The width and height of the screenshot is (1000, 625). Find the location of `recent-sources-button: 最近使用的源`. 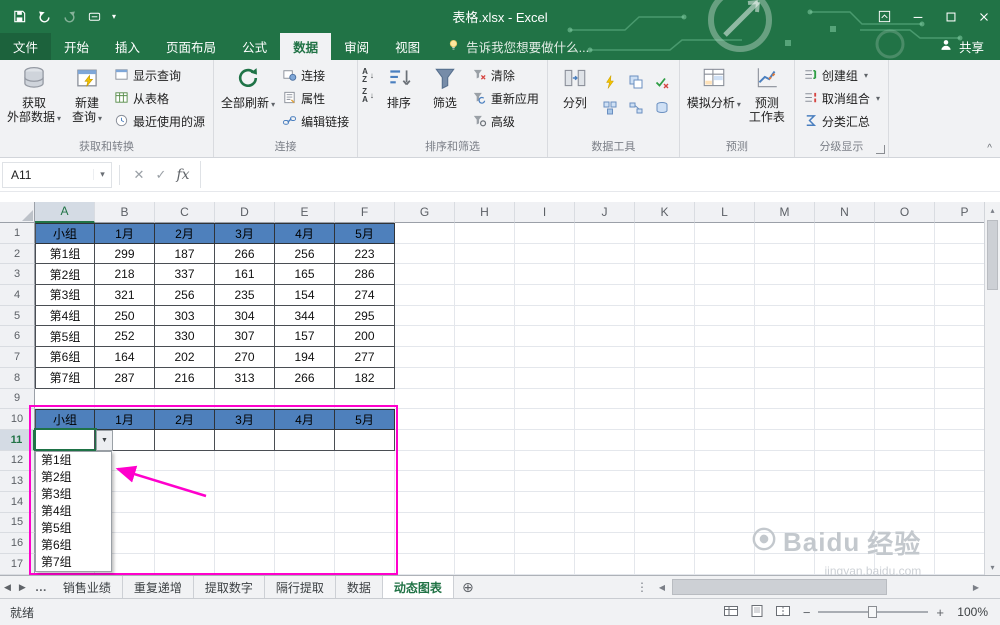

recent-sources-button: 最近使用的源 is located at coordinates (159, 121).